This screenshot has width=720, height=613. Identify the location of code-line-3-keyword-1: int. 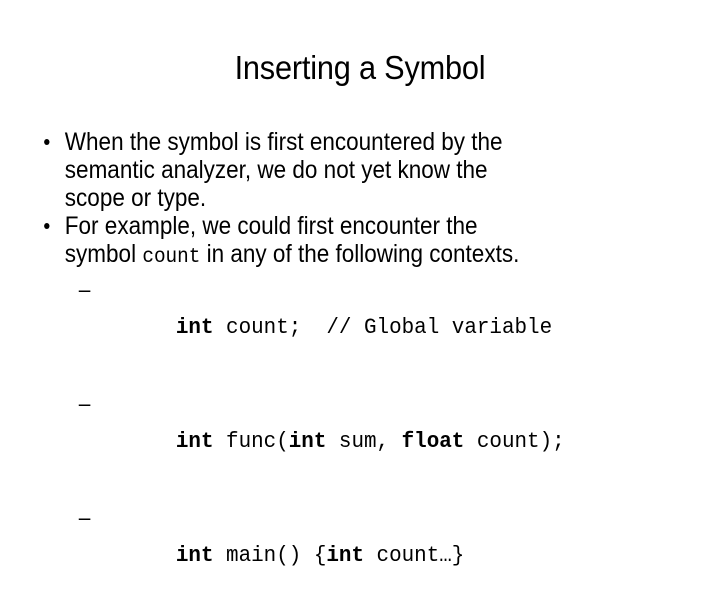
(194, 555).